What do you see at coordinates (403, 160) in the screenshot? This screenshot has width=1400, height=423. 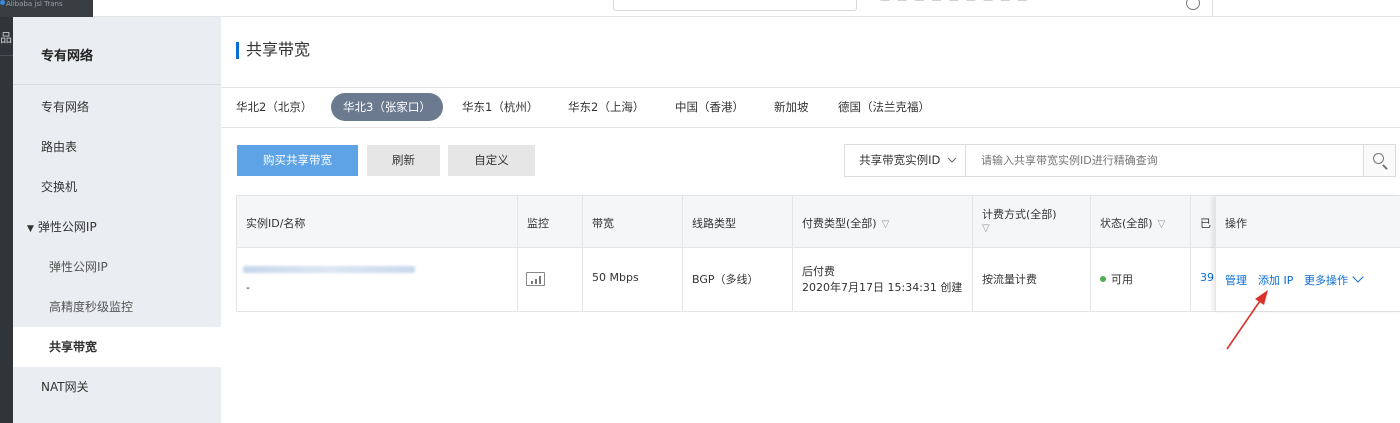 I see `refresh-button: 刷新` at bounding box center [403, 160].